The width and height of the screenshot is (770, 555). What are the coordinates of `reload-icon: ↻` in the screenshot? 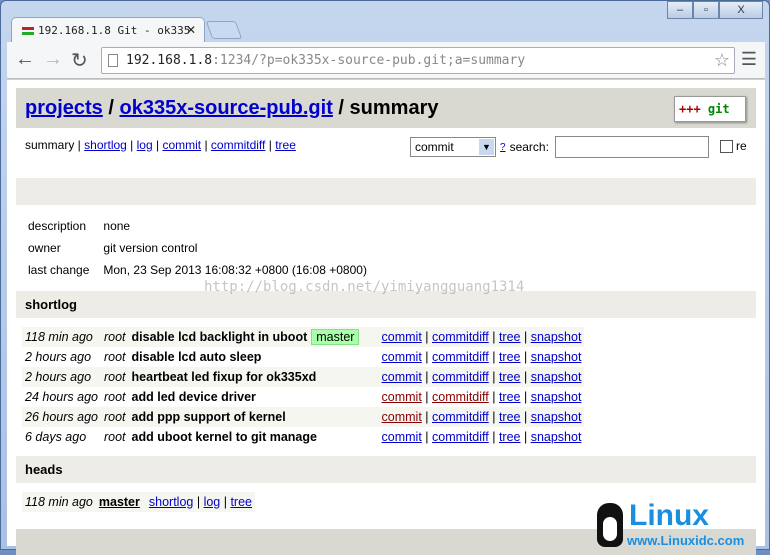 It's located at (79, 60).